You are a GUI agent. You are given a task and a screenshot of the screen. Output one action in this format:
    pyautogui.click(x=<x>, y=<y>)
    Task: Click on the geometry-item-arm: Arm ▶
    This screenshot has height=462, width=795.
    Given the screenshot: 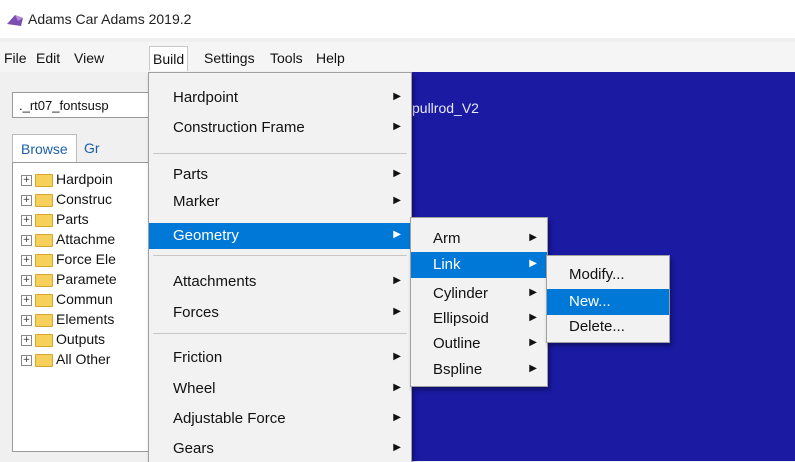 What is the action you would take?
    pyautogui.click(x=479, y=239)
    